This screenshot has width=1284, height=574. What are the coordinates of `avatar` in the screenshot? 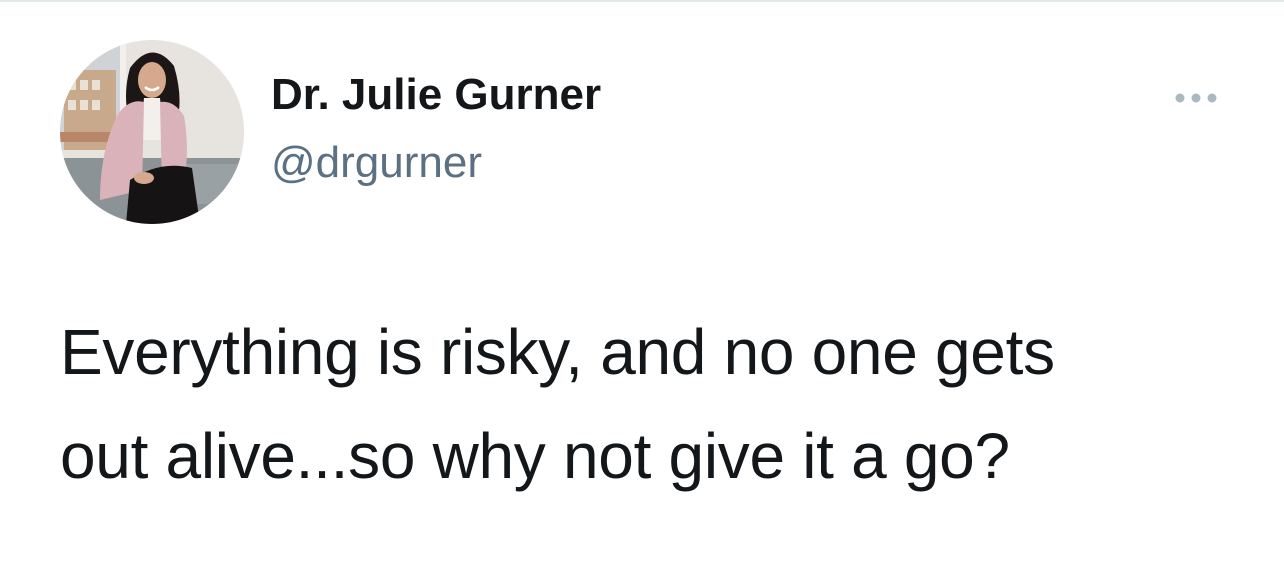 It's located at (152, 132).